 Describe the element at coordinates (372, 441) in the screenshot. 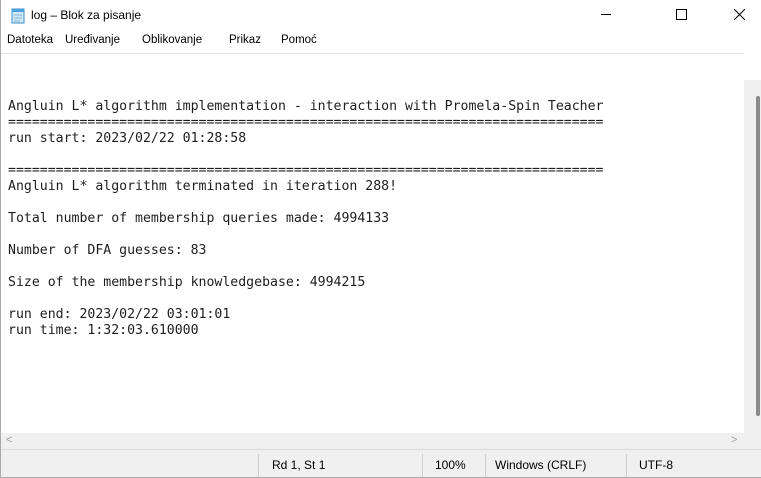

I see `horizontal-scrollbar: < >` at that location.